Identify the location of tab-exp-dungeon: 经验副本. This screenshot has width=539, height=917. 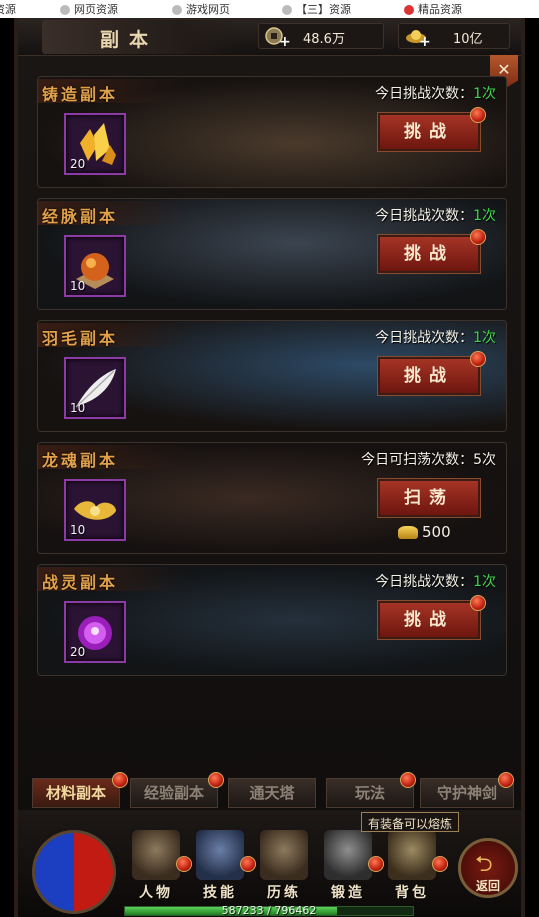
(174, 793).